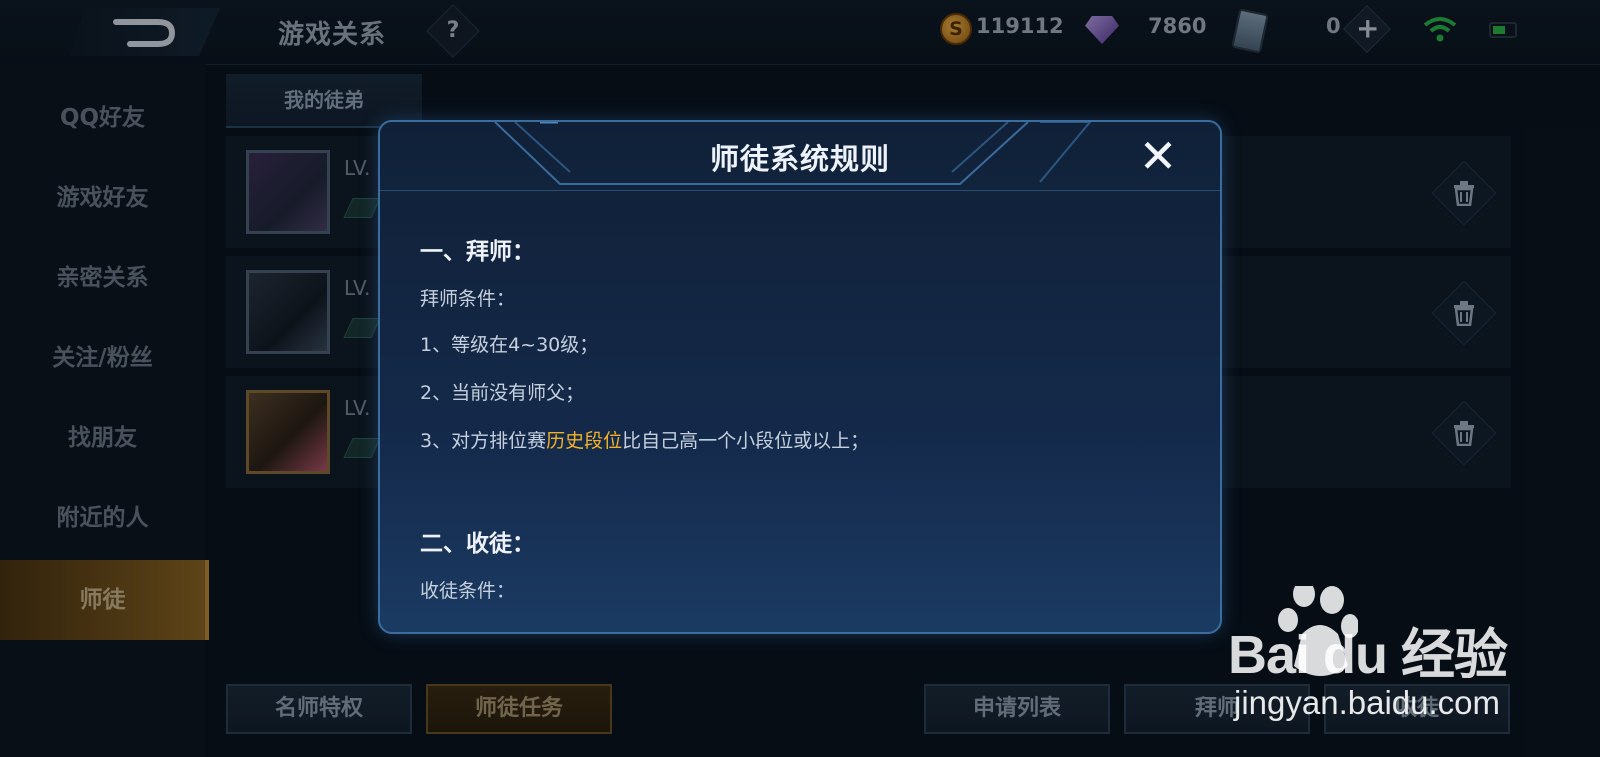  Describe the element at coordinates (799, 159) in the screenshot. I see `dialog-title: 师徒系统规则` at that location.